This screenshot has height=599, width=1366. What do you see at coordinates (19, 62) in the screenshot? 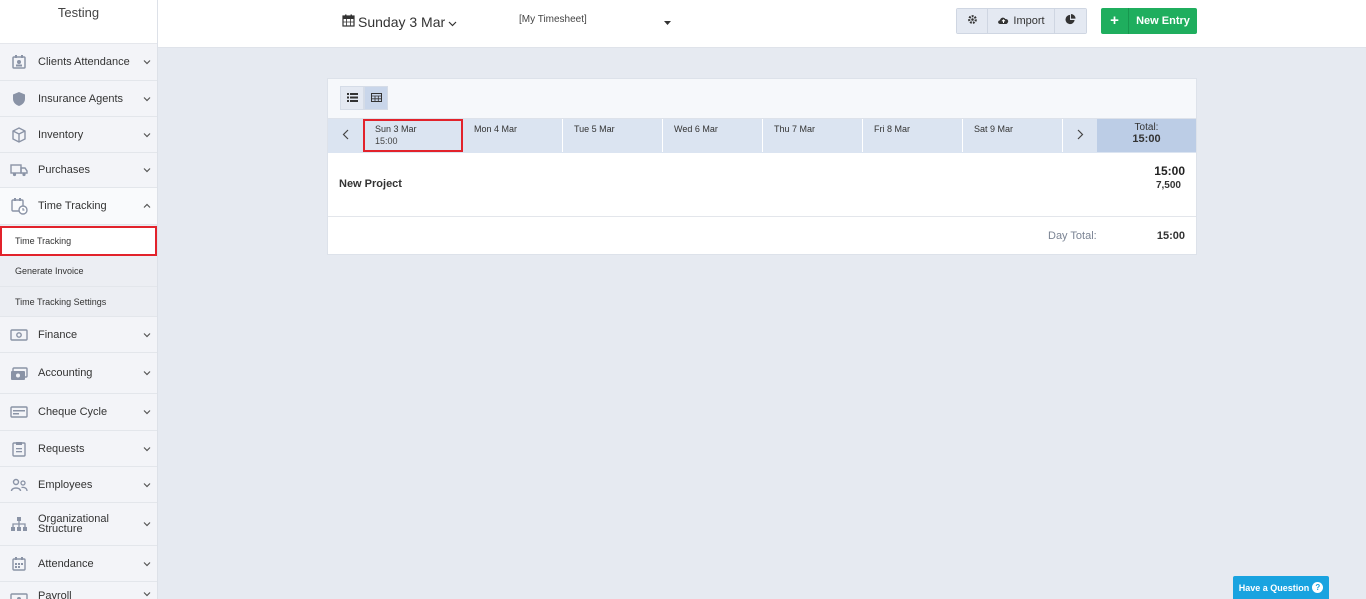
I see `calendar-user-icon` at bounding box center [19, 62].